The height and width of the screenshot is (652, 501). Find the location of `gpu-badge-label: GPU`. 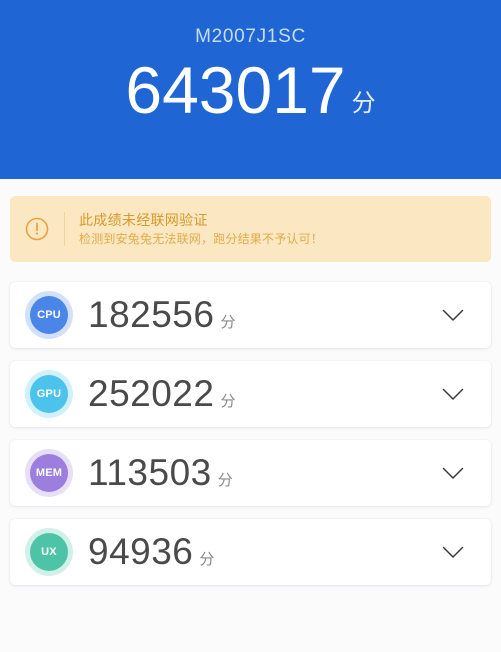

gpu-badge-label: GPU is located at coordinates (49, 394).